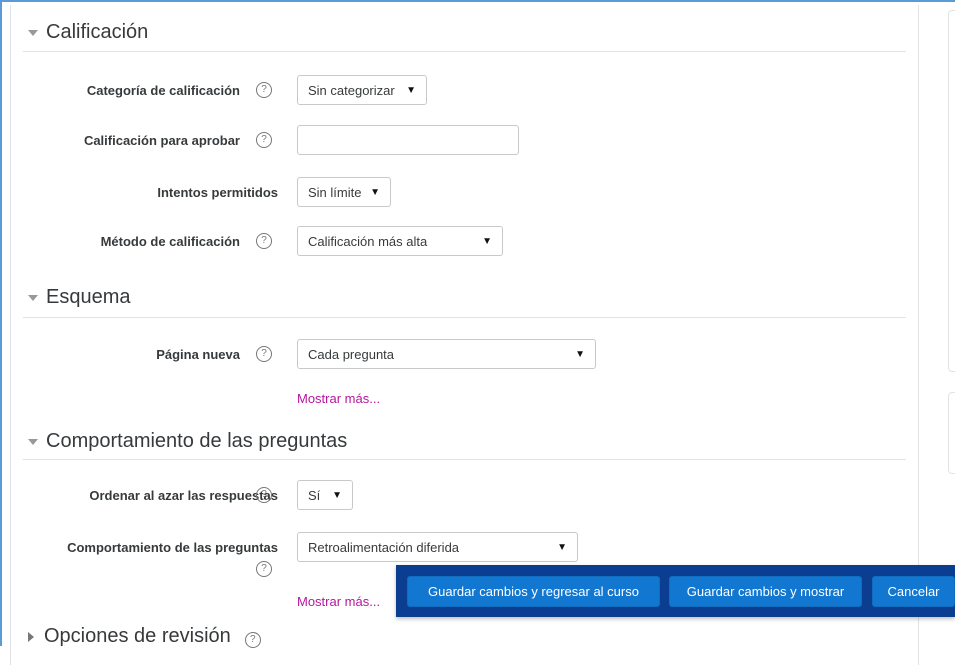  I want to click on save-and-show-button: Guardar cambios y mostrar, so click(765, 591).